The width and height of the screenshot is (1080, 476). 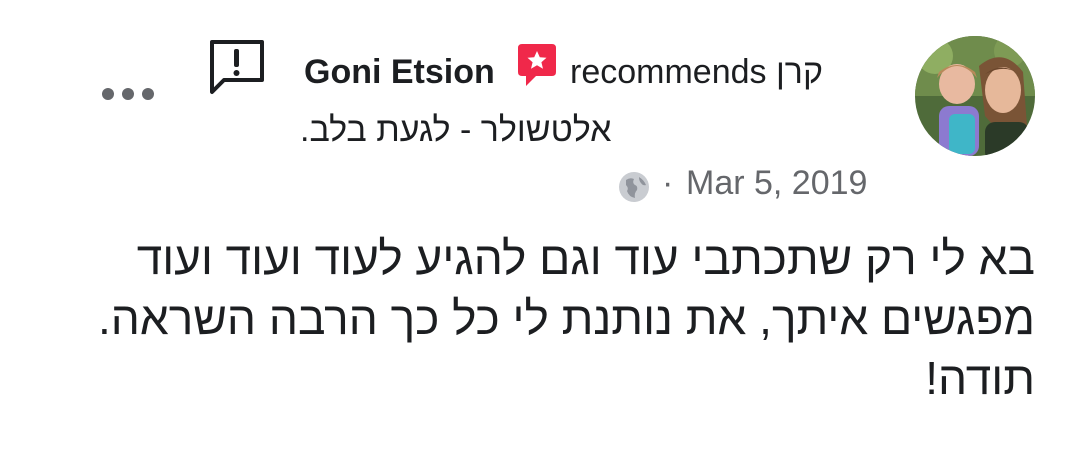 What do you see at coordinates (236, 68) in the screenshot?
I see `feedback-exclamation-icon` at bounding box center [236, 68].